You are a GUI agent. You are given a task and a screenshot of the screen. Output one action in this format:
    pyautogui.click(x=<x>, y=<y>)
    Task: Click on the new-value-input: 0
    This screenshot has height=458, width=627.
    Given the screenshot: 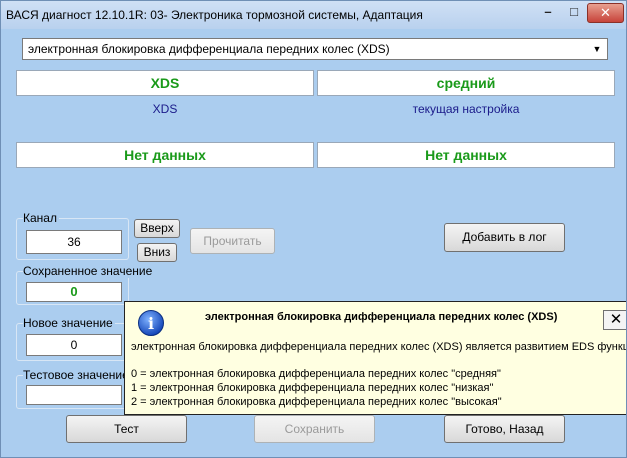 What is the action you would take?
    pyautogui.click(x=74, y=345)
    